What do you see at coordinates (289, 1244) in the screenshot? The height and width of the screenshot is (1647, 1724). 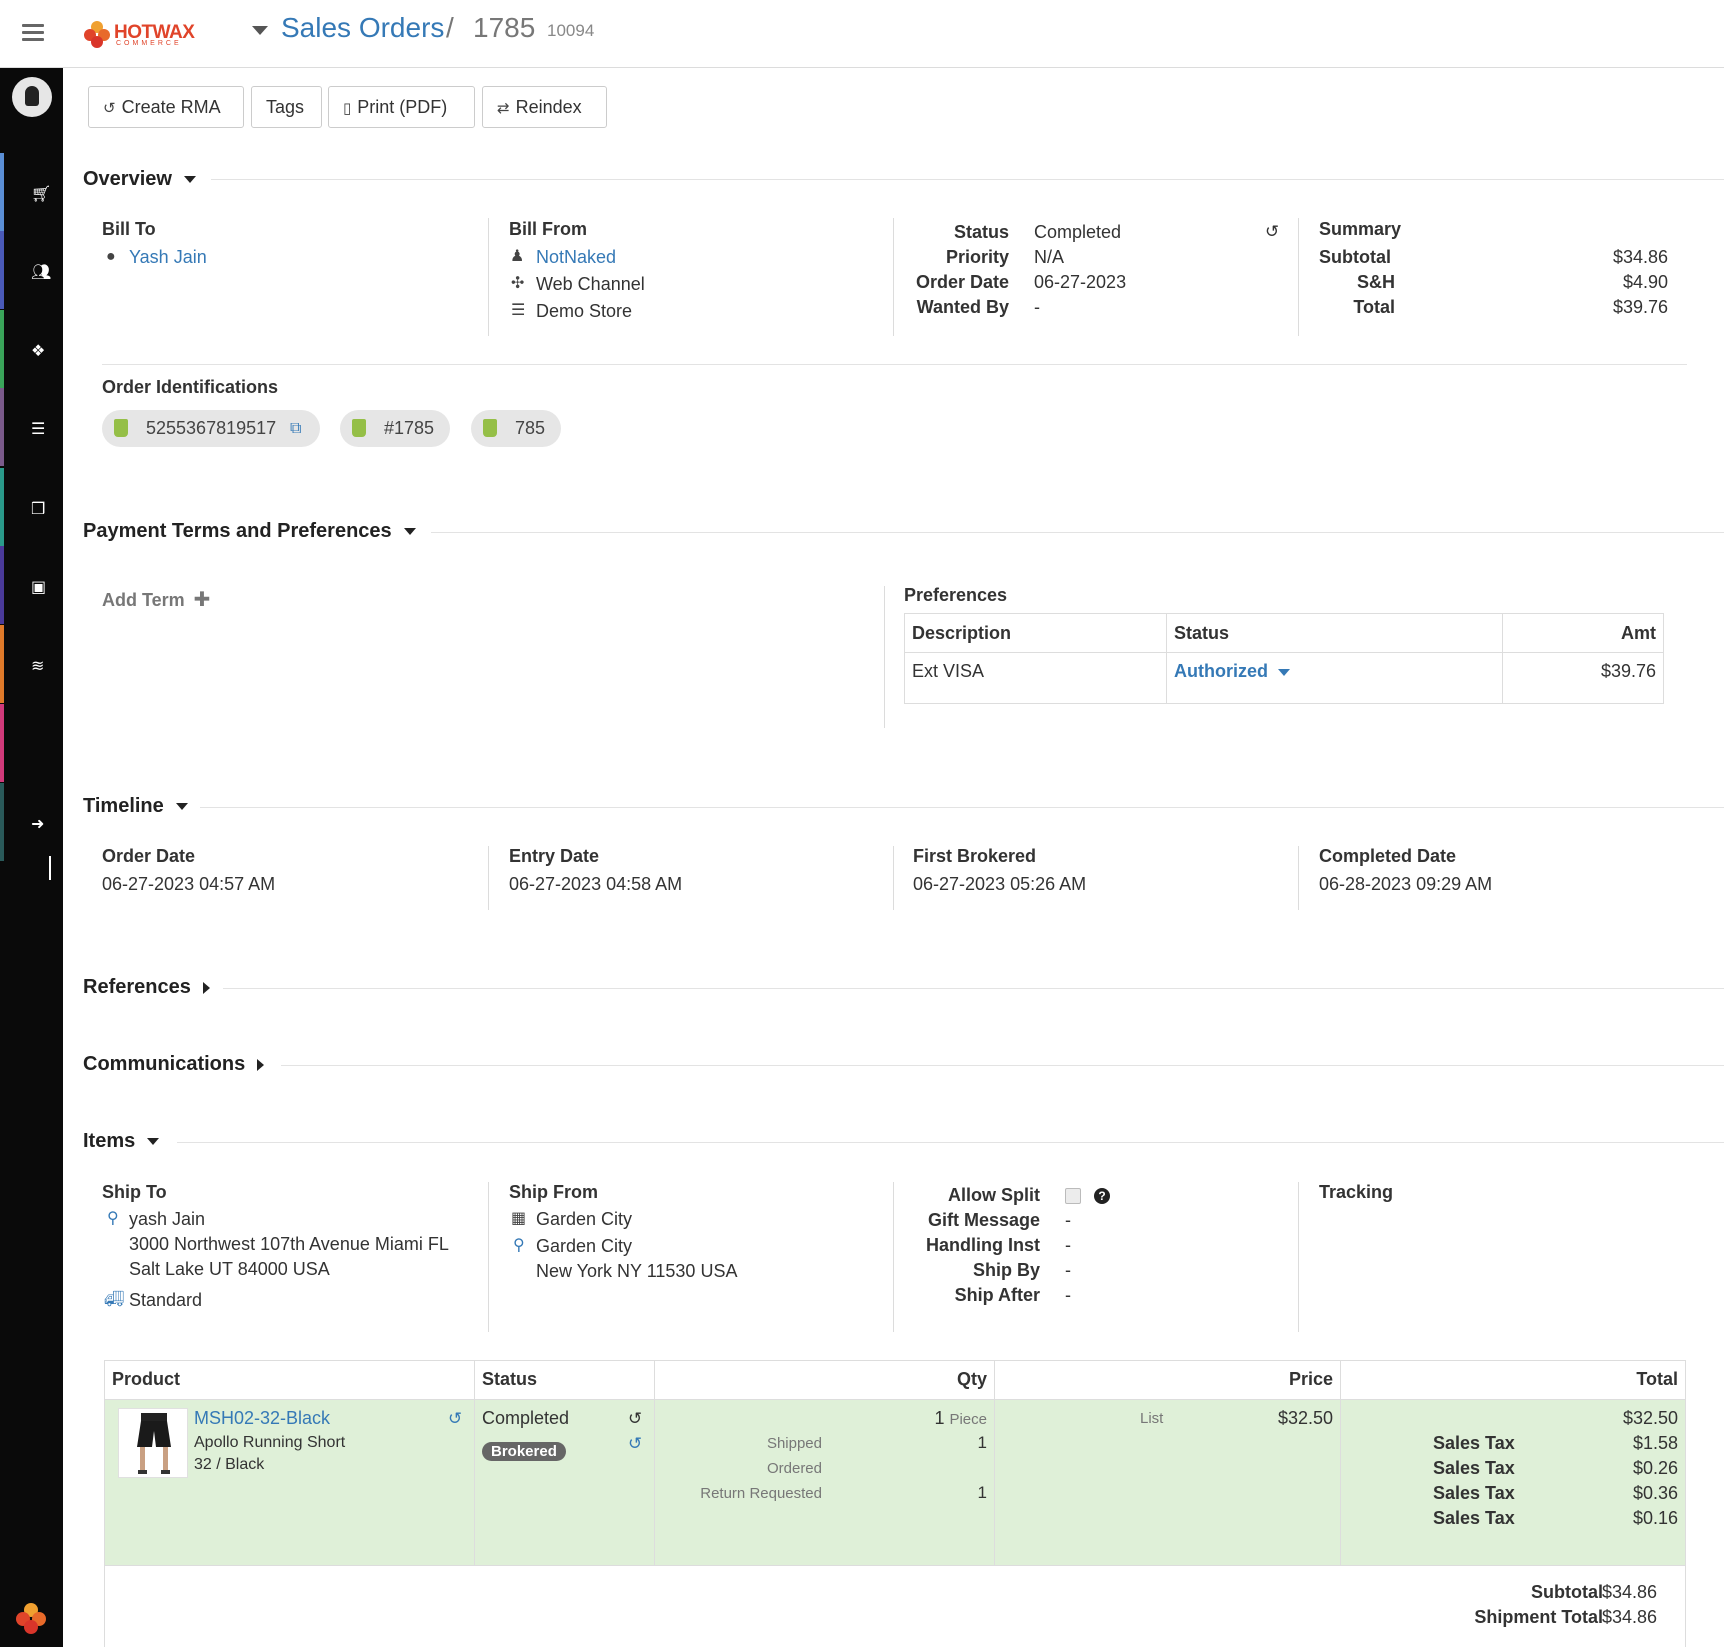 I see `ship-to-address-line1: 3000 Northwest 107th Avenue Miami FL` at bounding box center [289, 1244].